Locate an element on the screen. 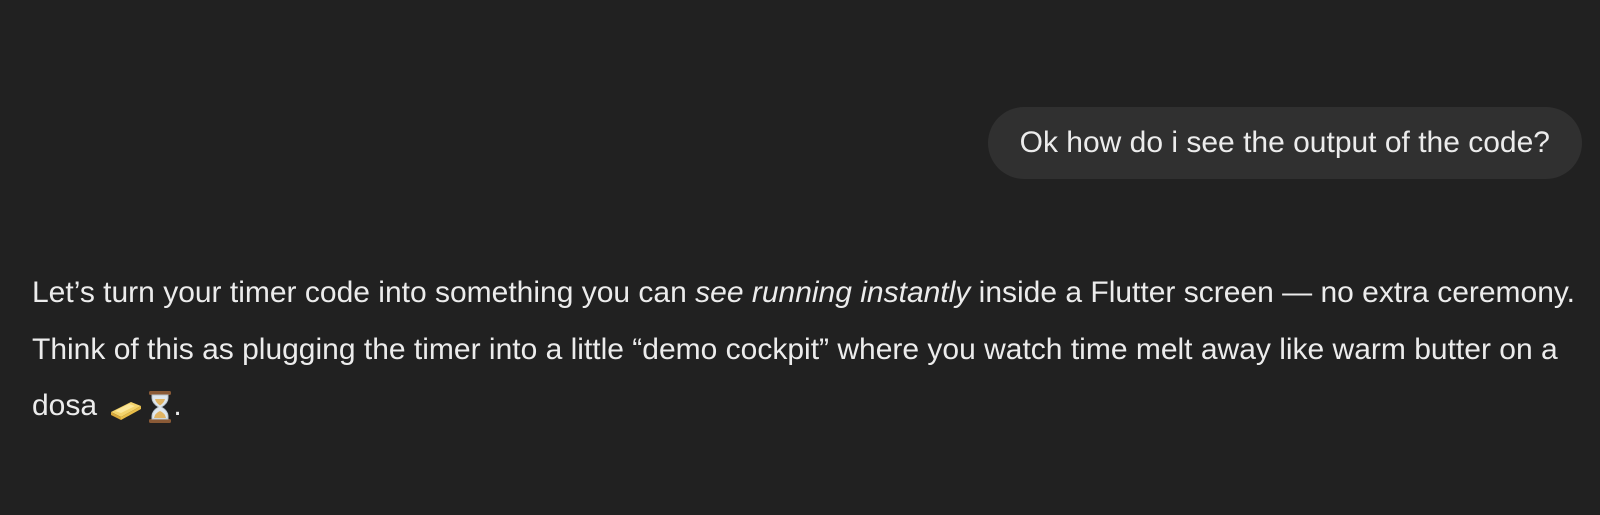  hourglass-icon is located at coordinates (160, 407).